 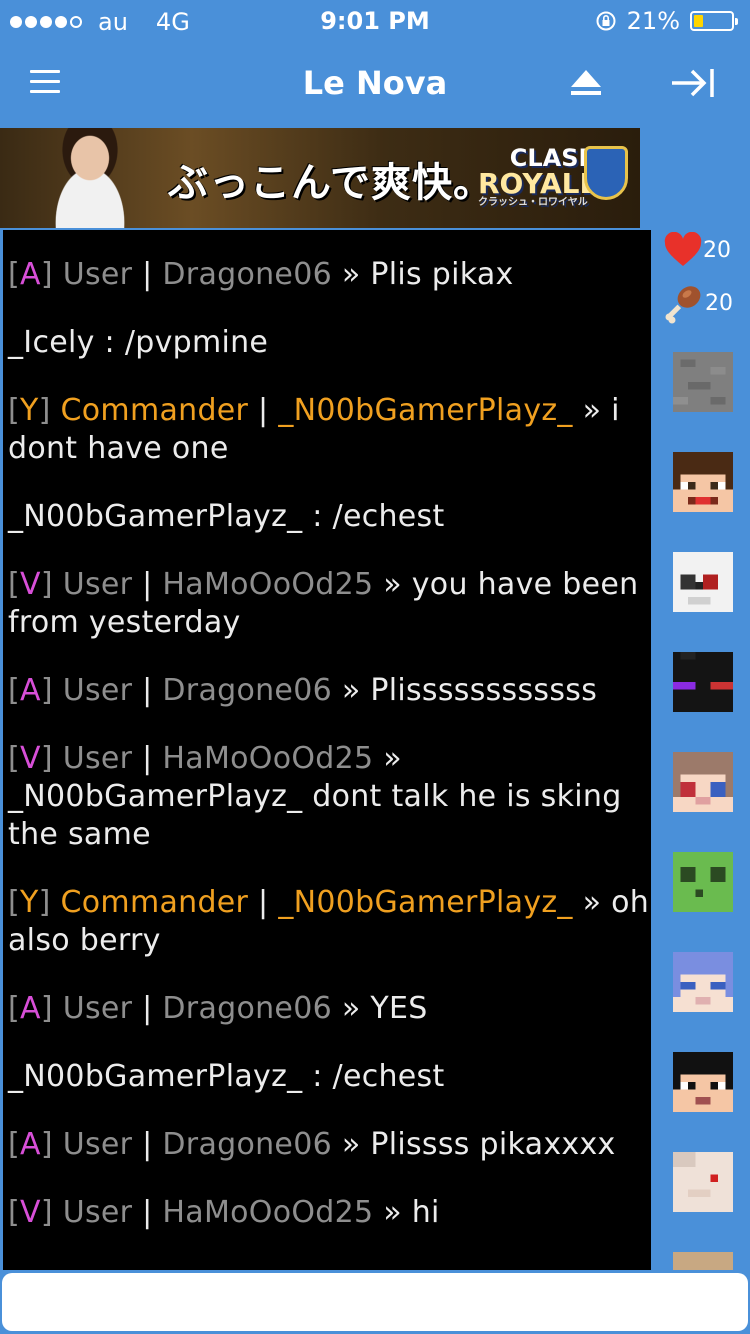 I want to click on battery-percent: 21%, so click(x=653, y=21).